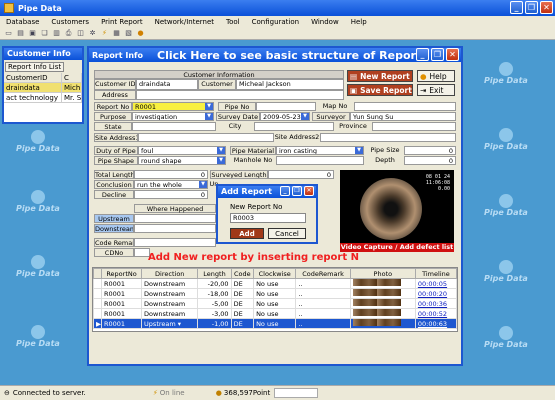  I want to click on chart-icon: ▧, so click(128, 33).